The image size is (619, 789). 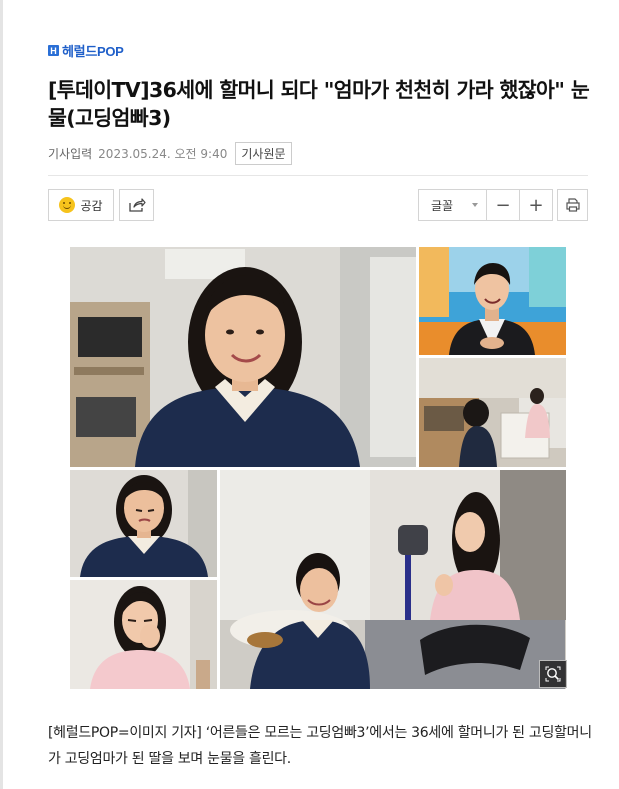 I want to click on logo-text: 헤럴드POP, so click(x=93, y=51).